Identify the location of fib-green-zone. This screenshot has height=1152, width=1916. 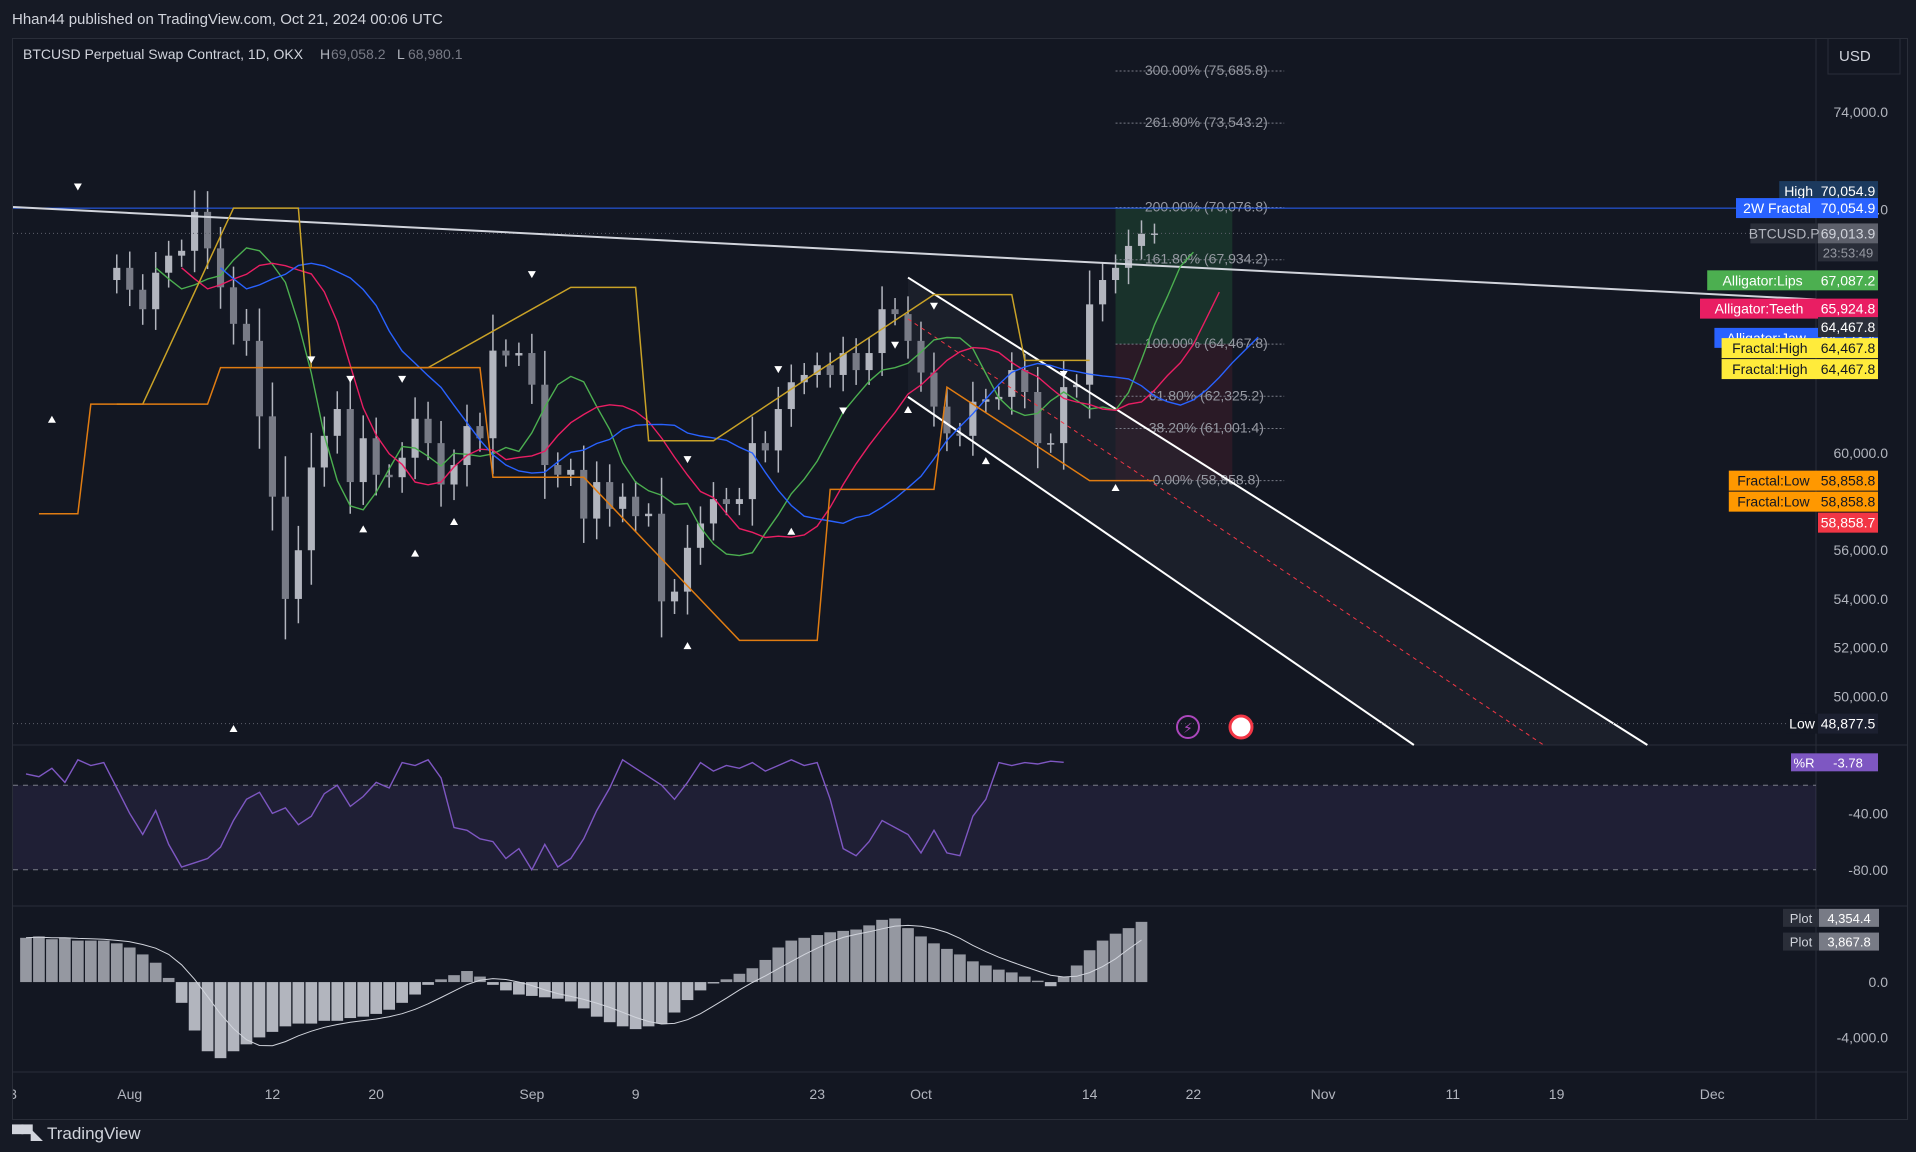
(1174, 276).